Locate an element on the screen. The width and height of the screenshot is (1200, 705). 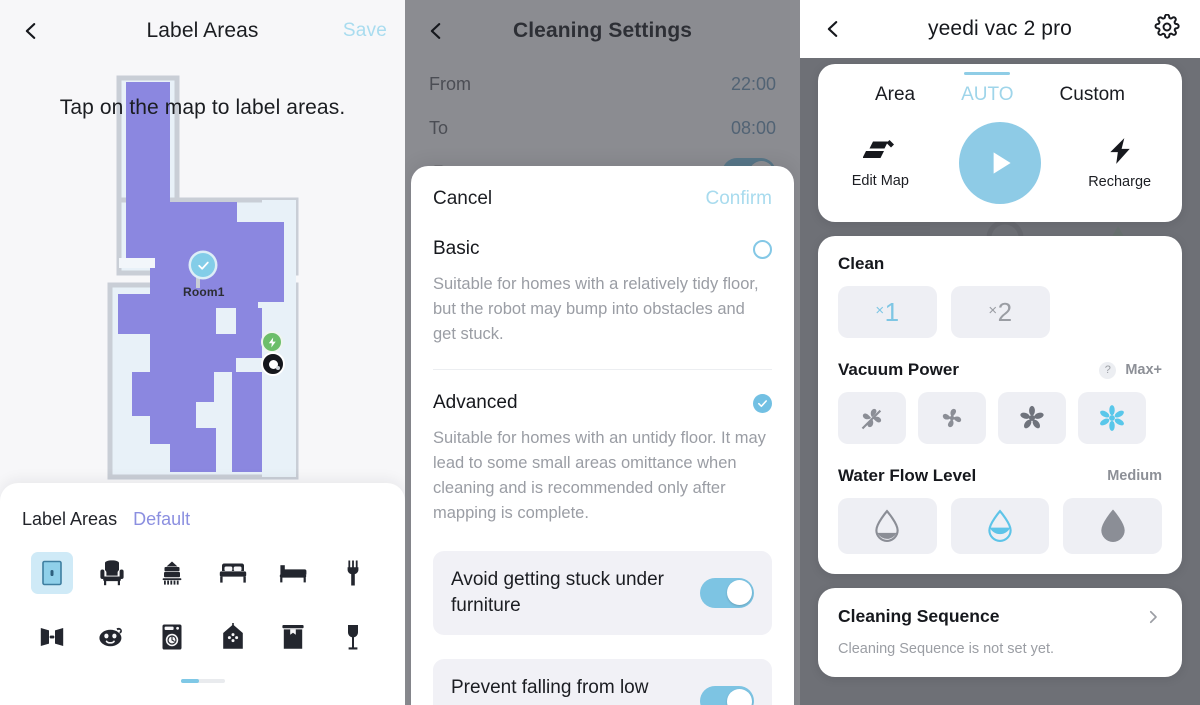
map-hint-text: Tap on the map to label areas. is located at coordinates (202, 107).